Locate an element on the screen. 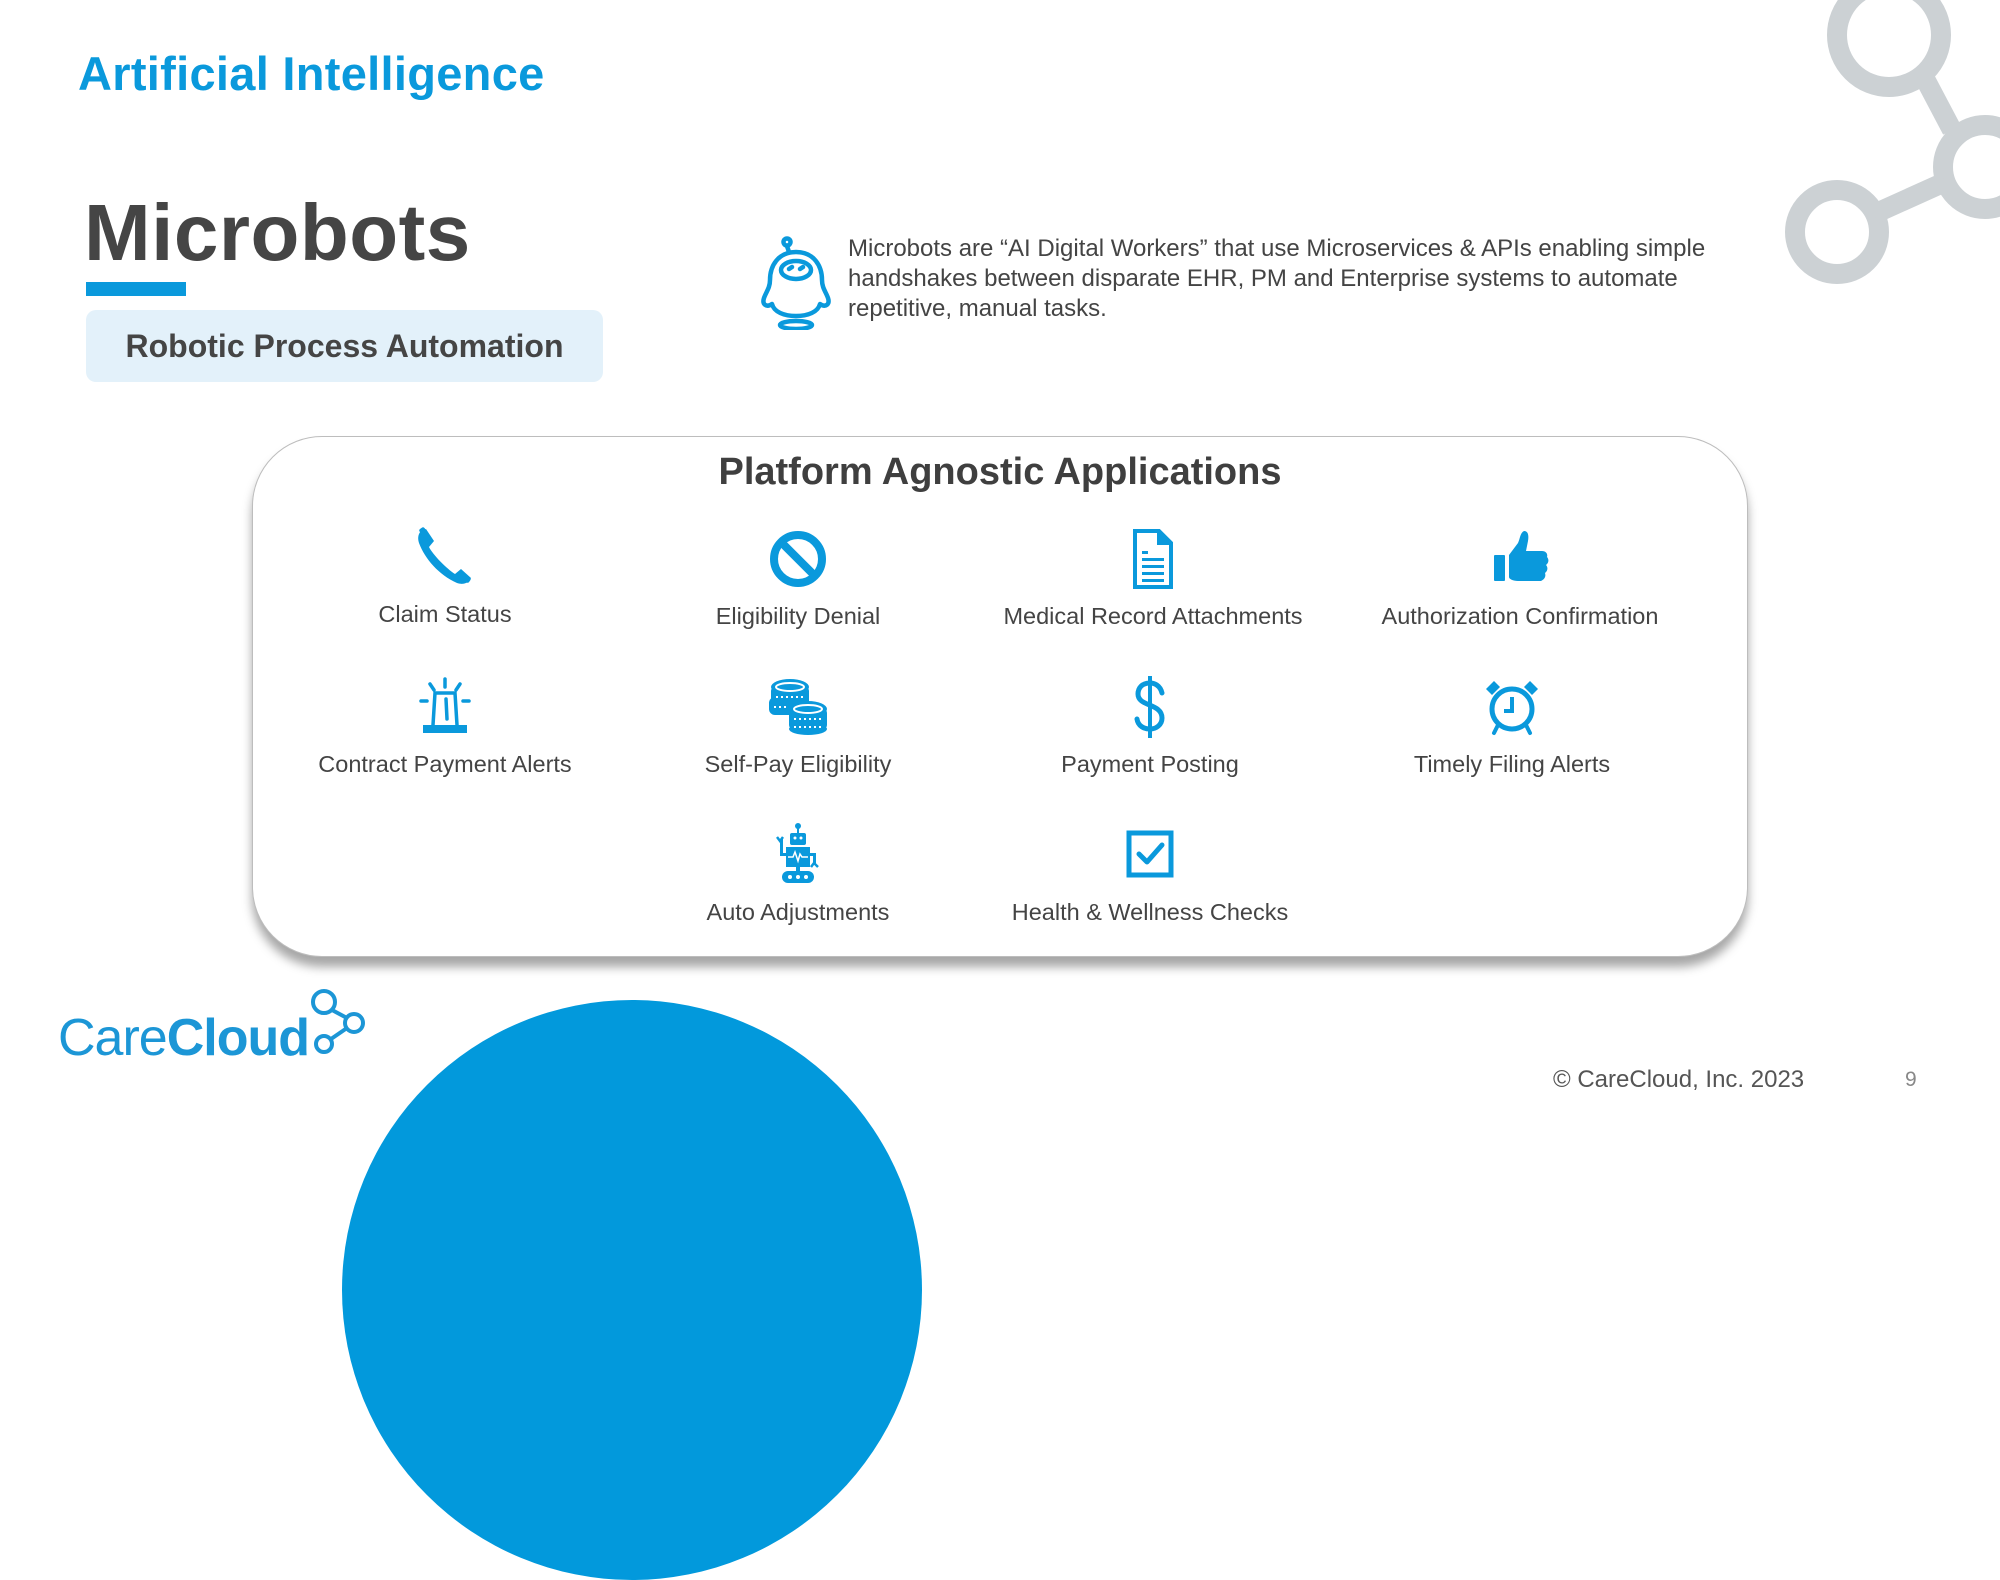 Image resolution: width=2000 pixels, height=1580 pixels. robot-icon is located at coordinates (797, 853).